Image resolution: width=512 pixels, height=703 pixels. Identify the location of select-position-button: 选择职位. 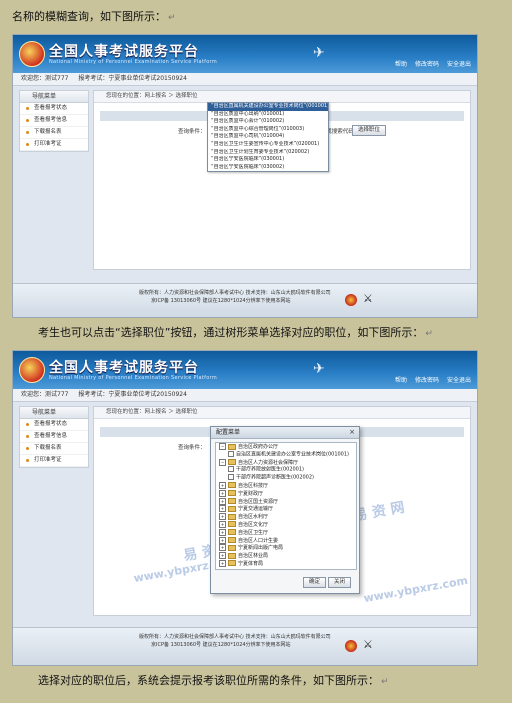
(369, 130).